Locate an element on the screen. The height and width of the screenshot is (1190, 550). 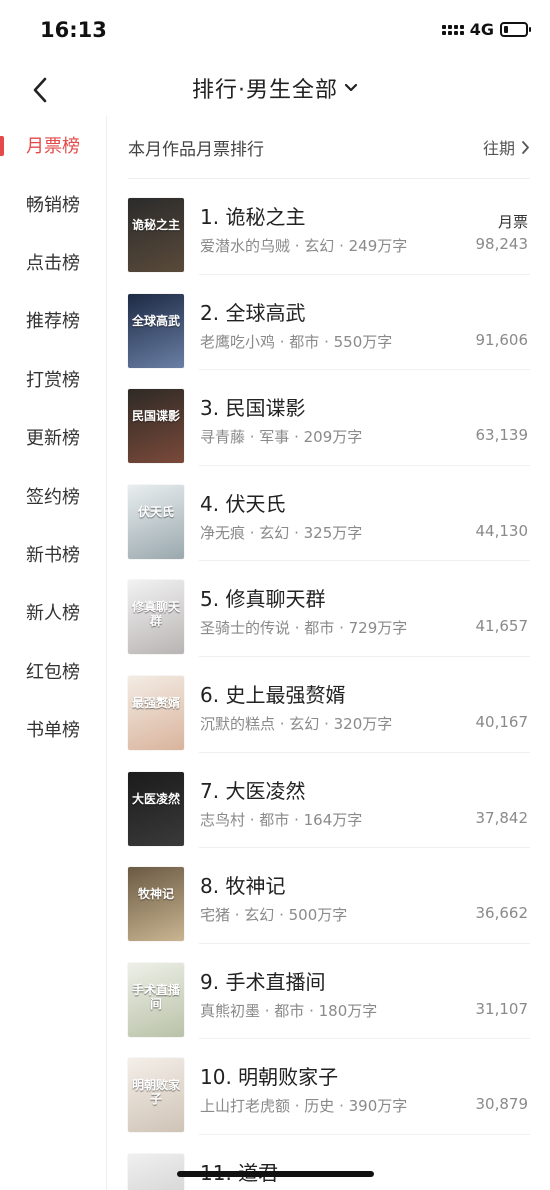
book-cover-image: 伏天氏 is located at coordinates (156, 521).